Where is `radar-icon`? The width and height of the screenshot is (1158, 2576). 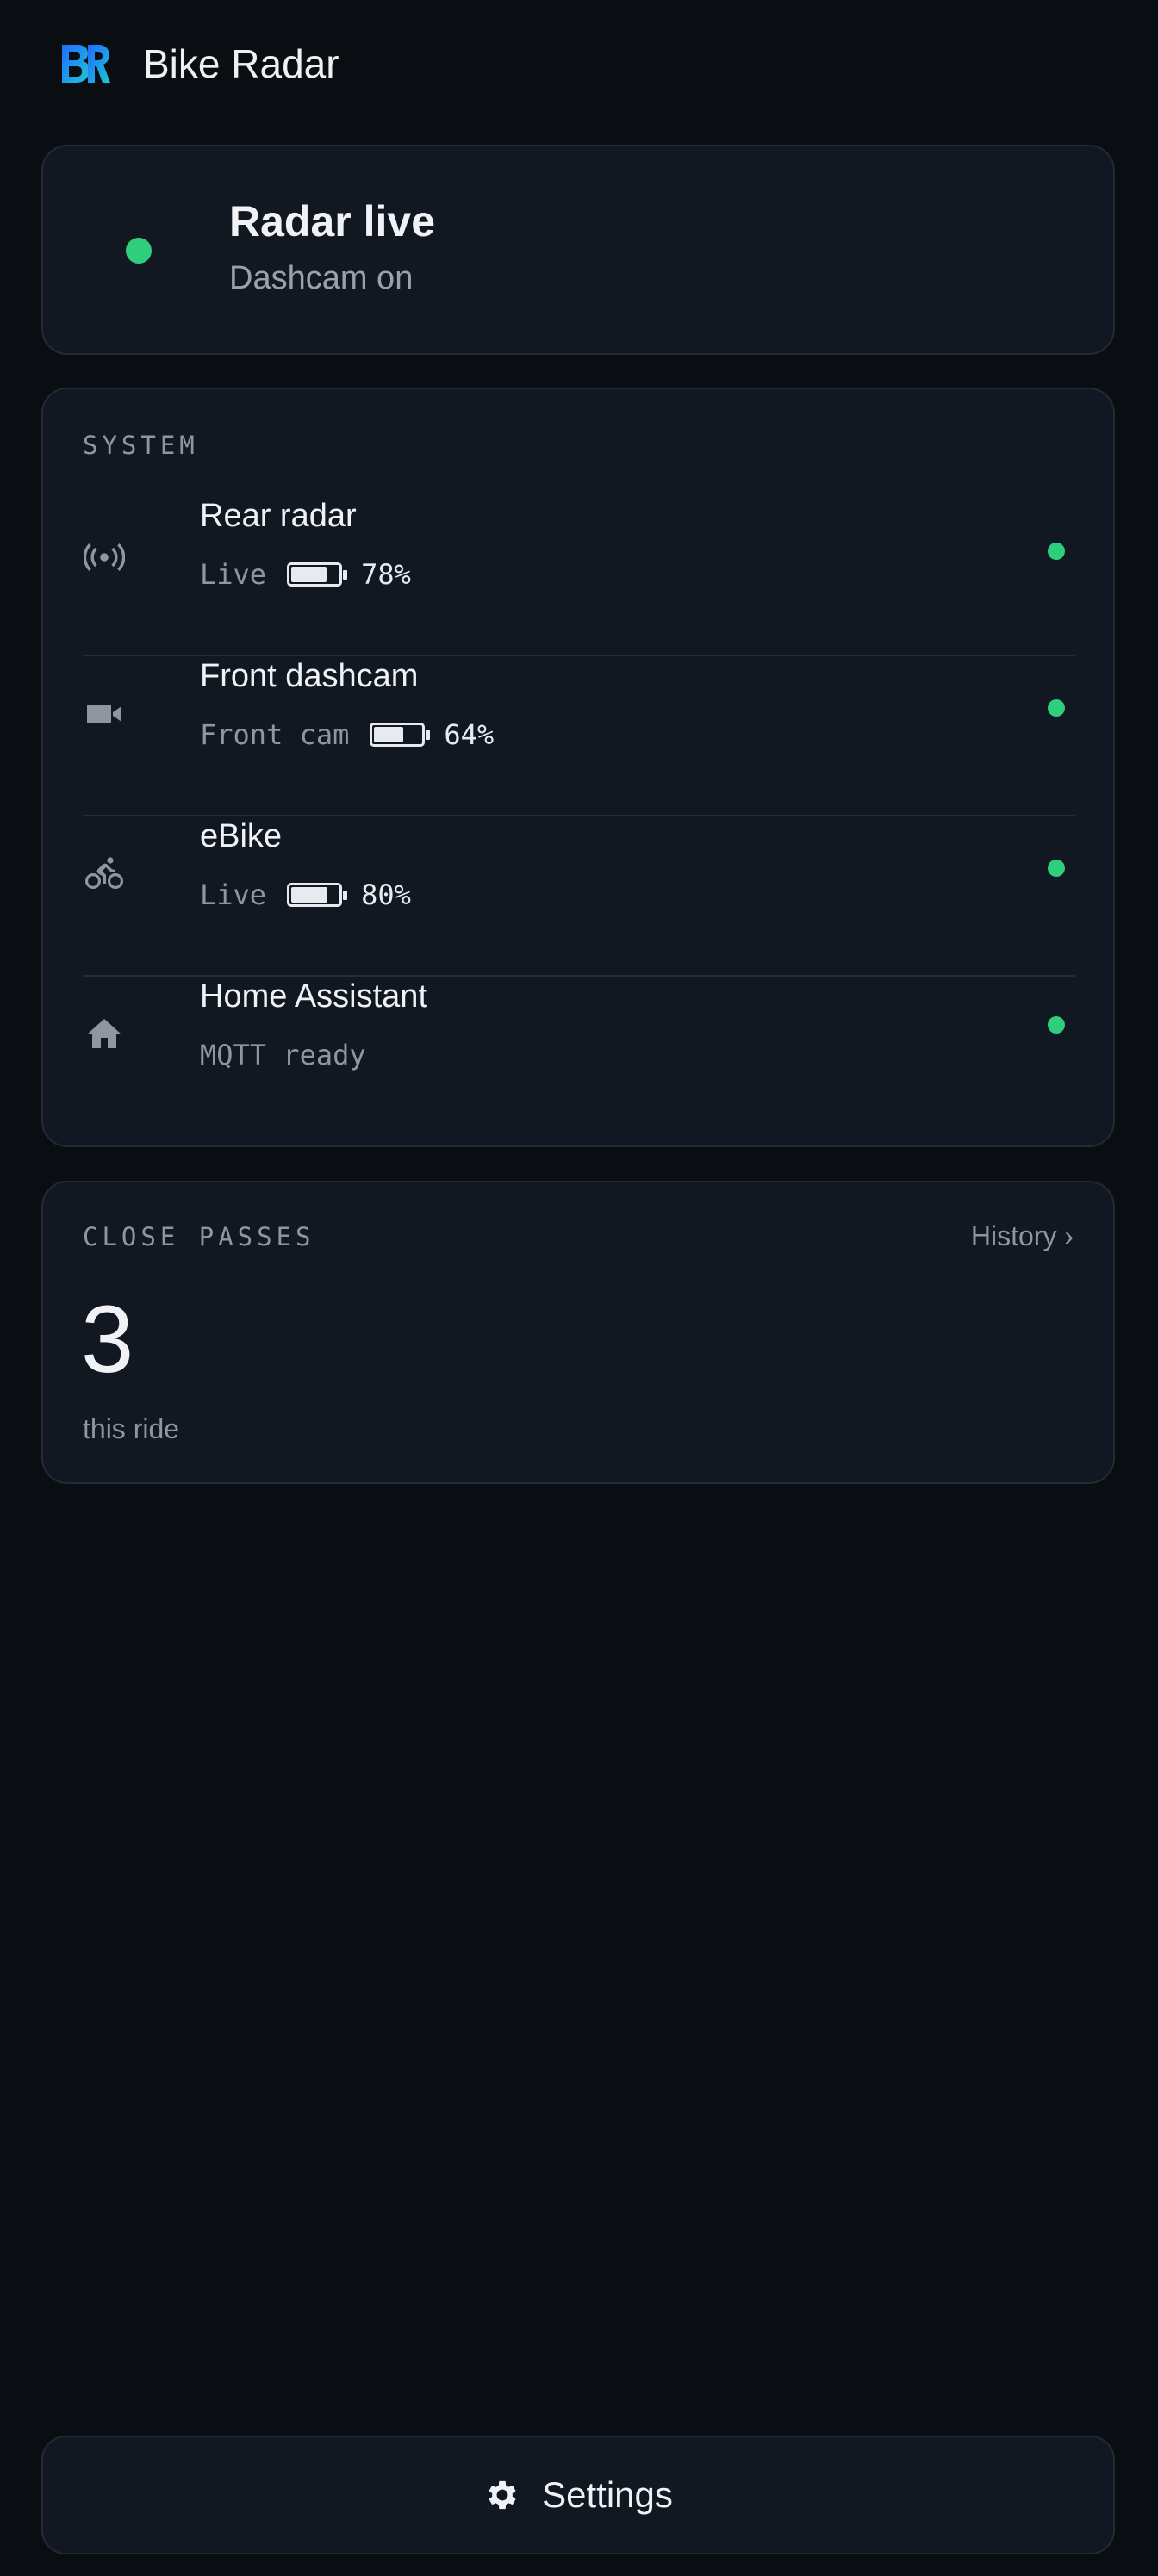
radar-icon is located at coordinates (104, 557).